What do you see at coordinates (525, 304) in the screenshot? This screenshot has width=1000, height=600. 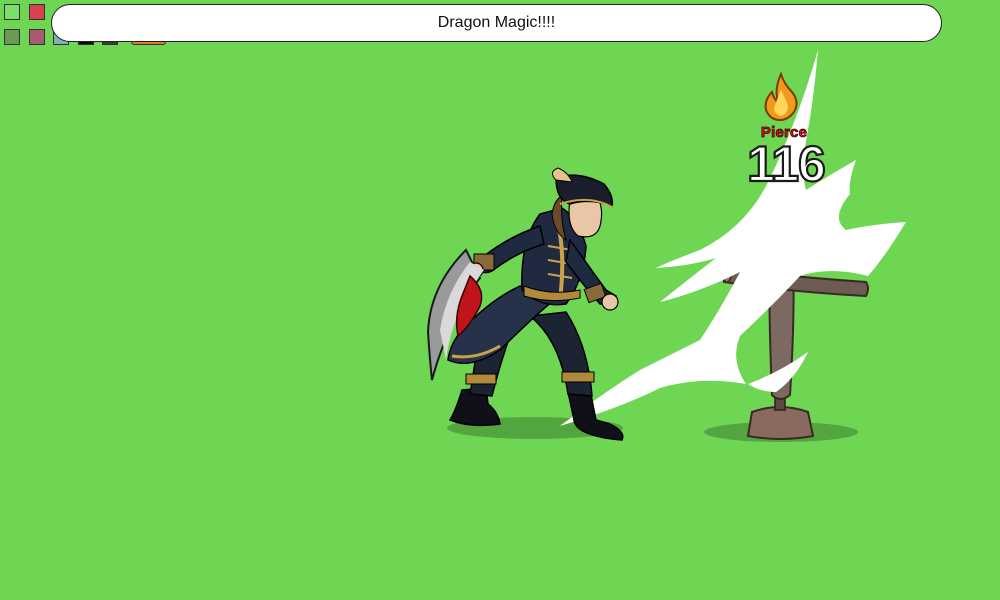 I see `pirate-hero` at bounding box center [525, 304].